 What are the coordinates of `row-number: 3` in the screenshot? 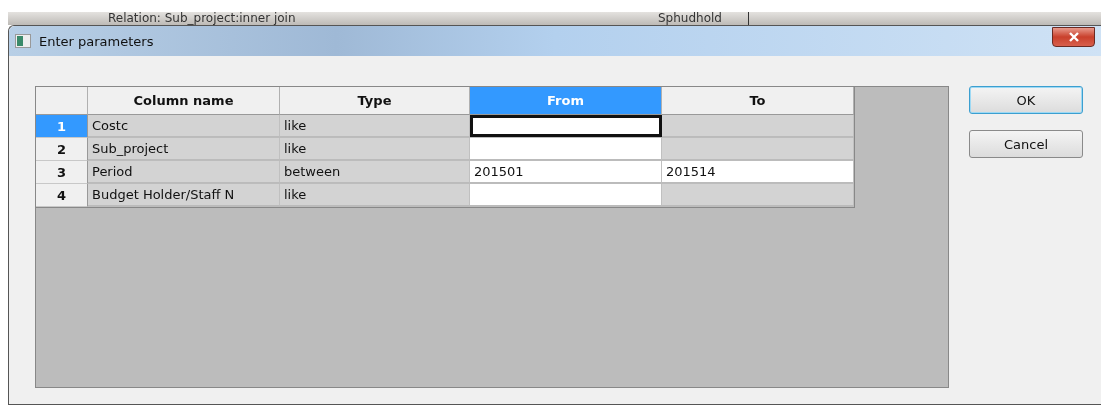 It's located at (62, 172).